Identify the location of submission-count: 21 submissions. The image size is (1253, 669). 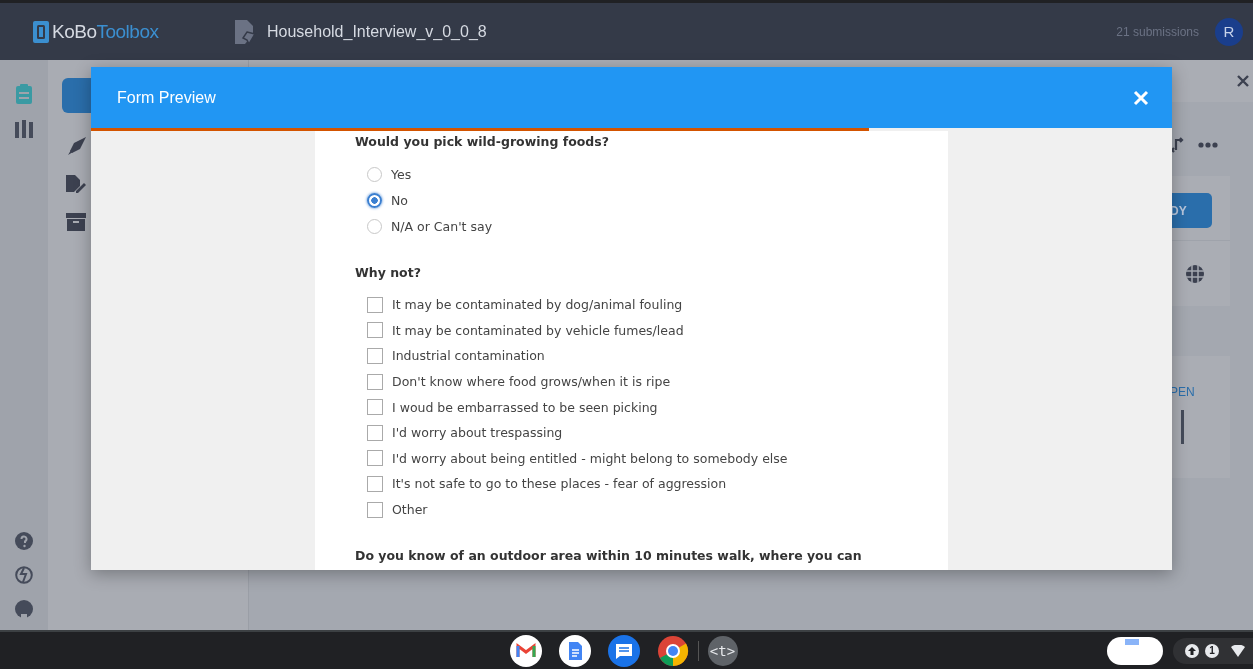
(1157, 31).